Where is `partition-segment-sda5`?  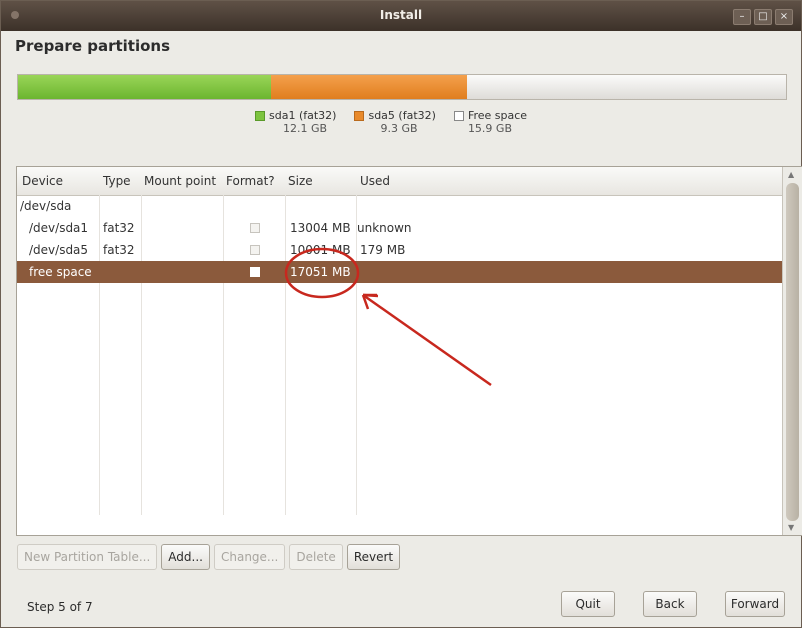 partition-segment-sda5 is located at coordinates (369, 87).